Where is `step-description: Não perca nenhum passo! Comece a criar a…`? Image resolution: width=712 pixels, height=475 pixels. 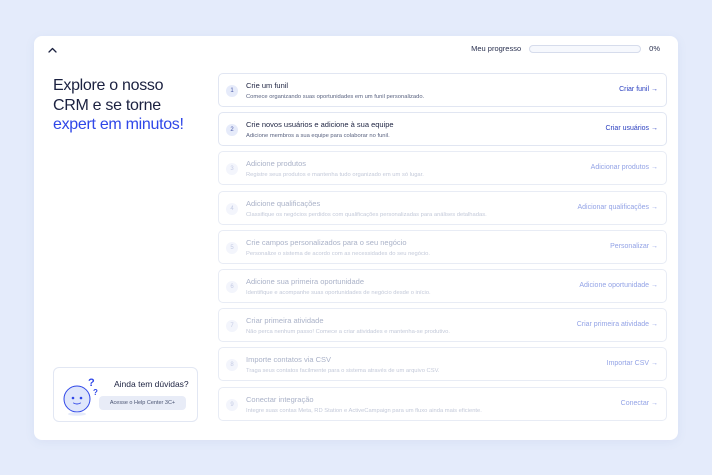
step-description: Não perca nenhum passo! Comece a criar a… is located at coordinates (348, 332).